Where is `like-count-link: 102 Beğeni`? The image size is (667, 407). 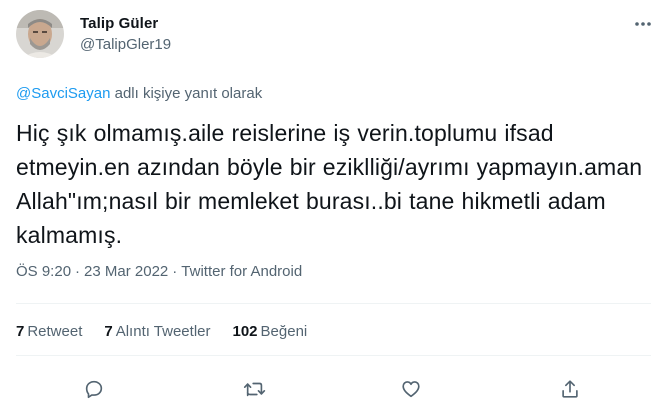 like-count-link: 102 Beğeni is located at coordinates (270, 331).